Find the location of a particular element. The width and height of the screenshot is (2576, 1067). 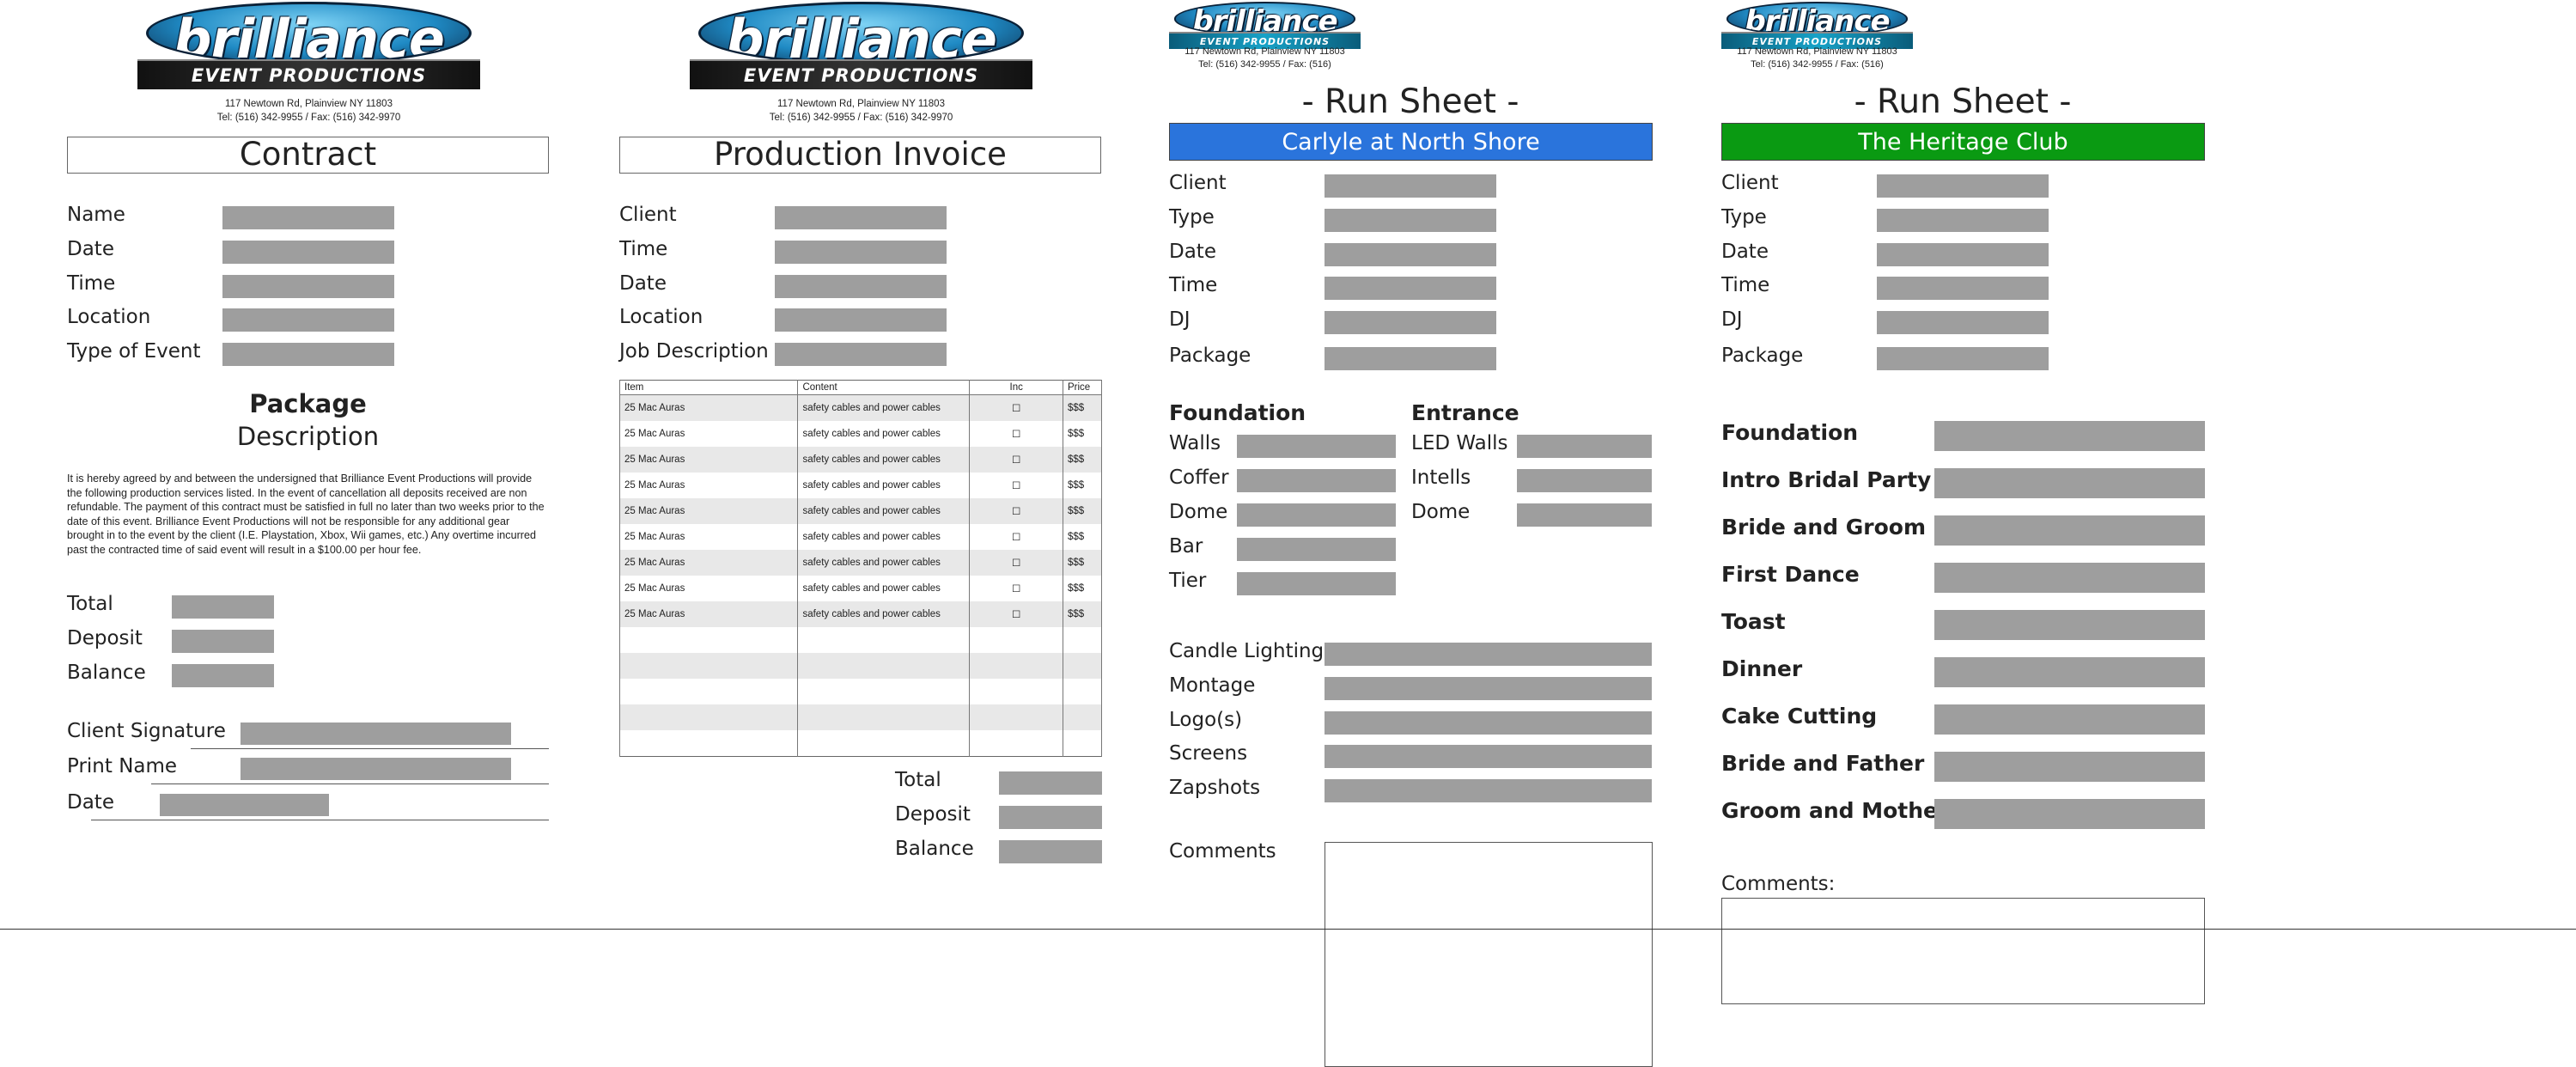

logos-field is located at coordinates (1488, 723).